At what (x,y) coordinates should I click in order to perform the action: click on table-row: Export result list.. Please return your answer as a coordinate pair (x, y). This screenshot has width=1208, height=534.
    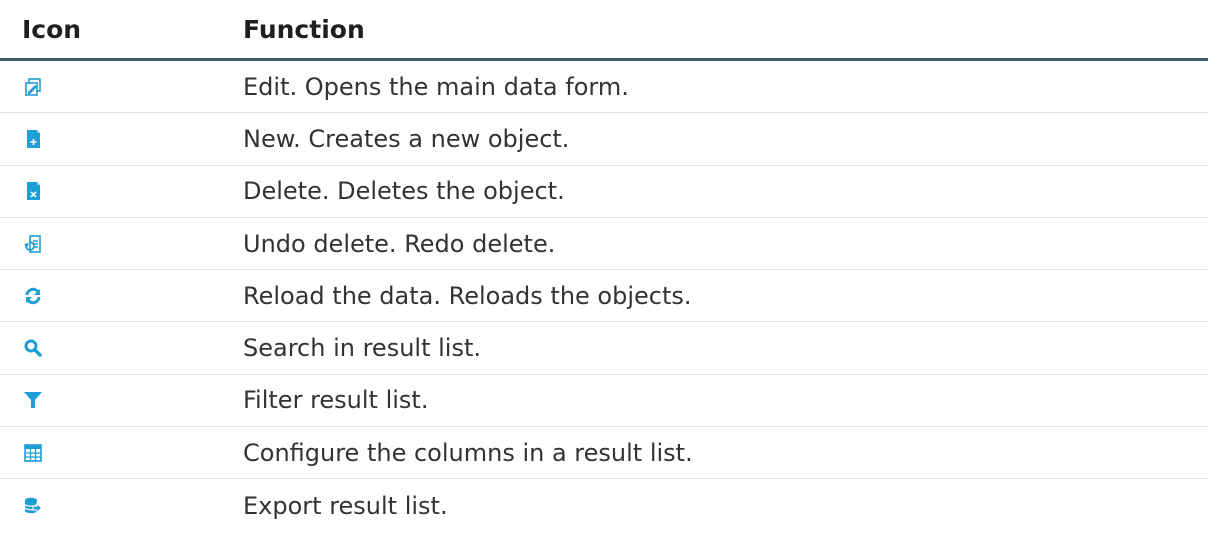
    Looking at the image, I should click on (604, 505).